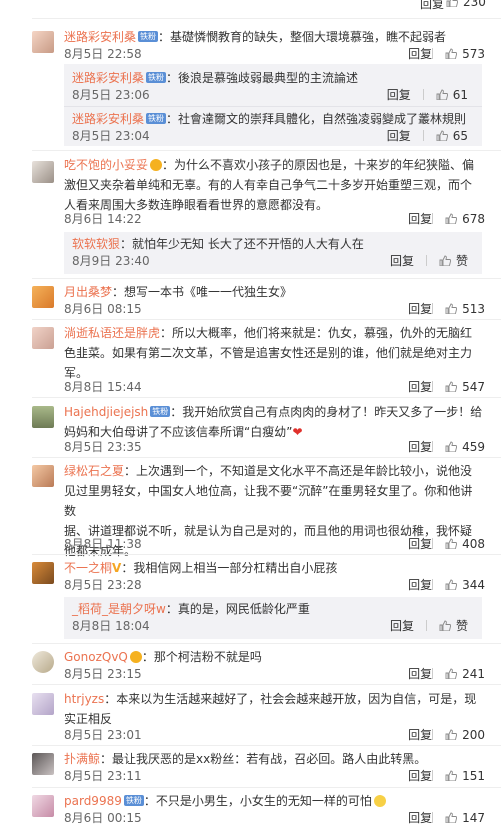 The image size is (501, 827). Describe the element at coordinates (465, 735) in the screenshot. I see `like-button: 200` at that location.